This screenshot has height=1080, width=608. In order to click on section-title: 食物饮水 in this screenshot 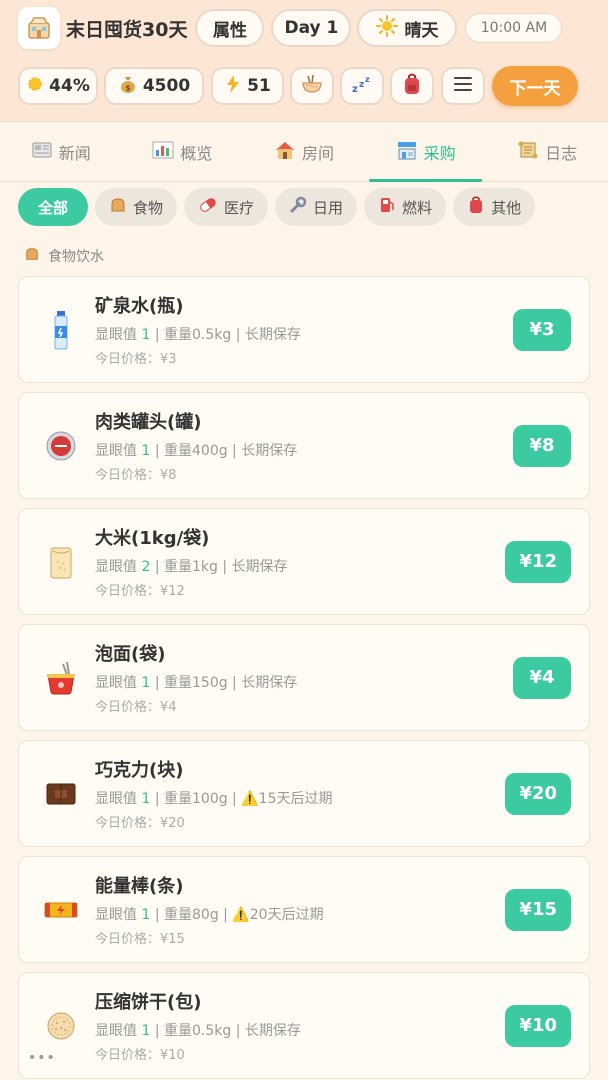, I will do `click(76, 257)`.